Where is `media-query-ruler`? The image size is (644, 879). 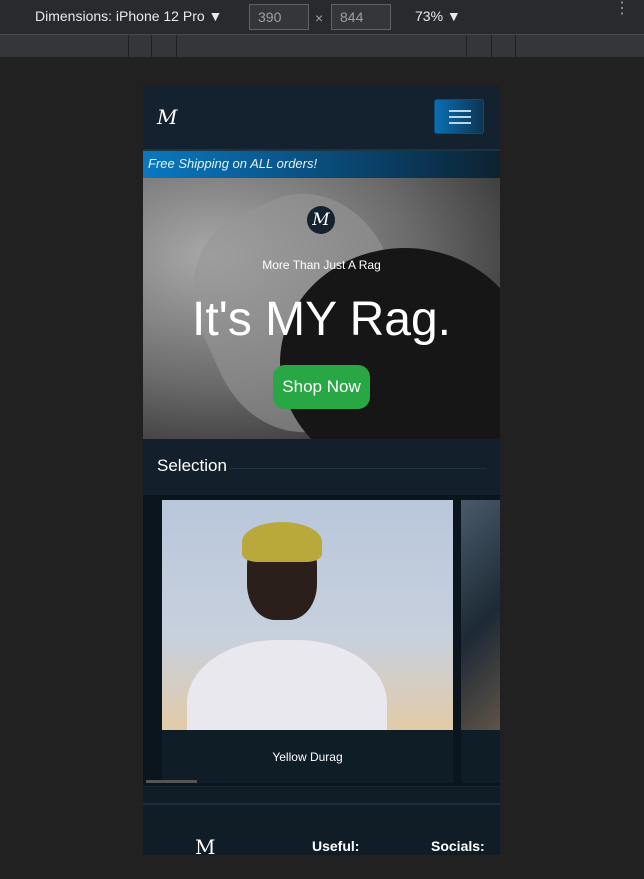 media-query-ruler is located at coordinates (322, 45).